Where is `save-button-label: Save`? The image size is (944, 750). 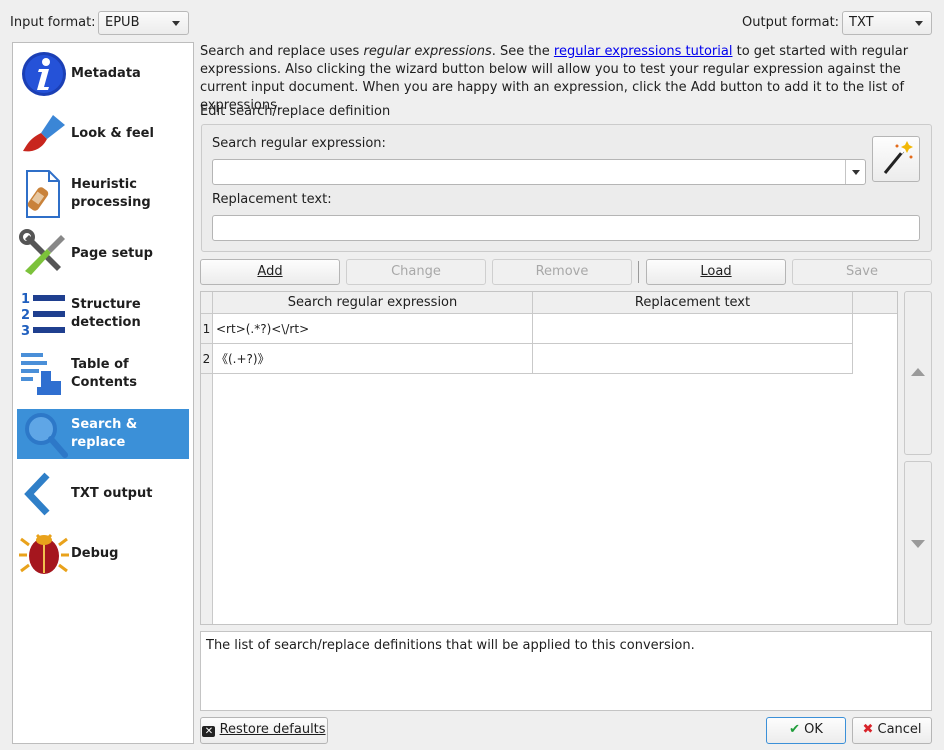 save-button-label: Save is located at coordinates (862, 271).